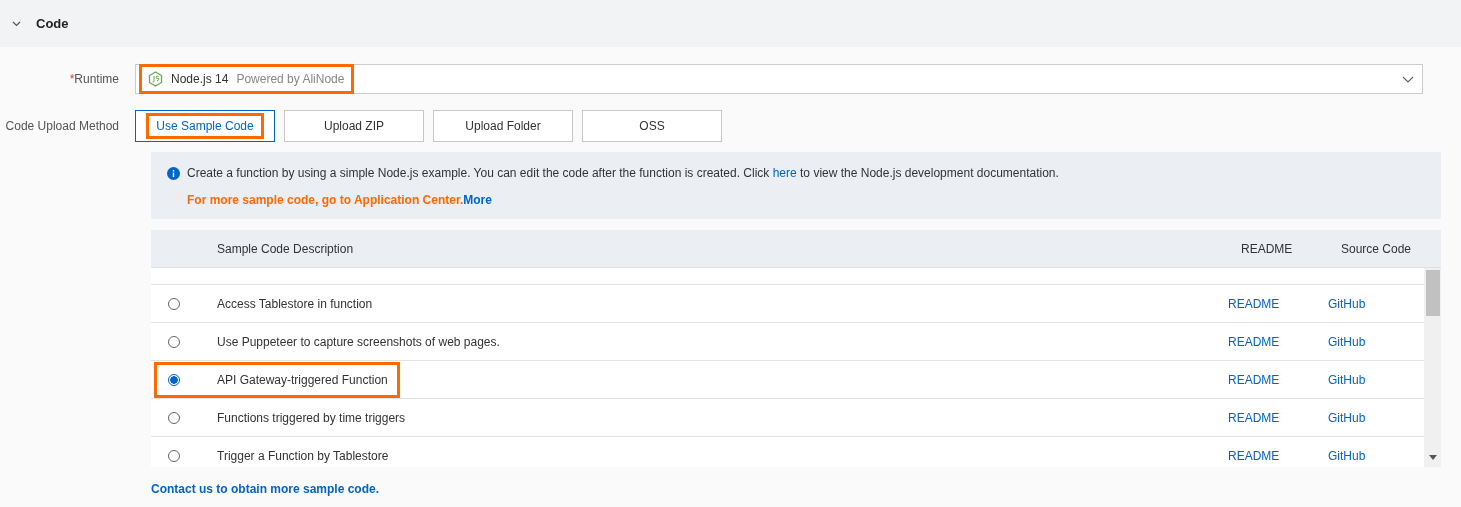 The width and height of the screenshot is (1461, 507). I want to click on section-title: Code, so click(52, 23).